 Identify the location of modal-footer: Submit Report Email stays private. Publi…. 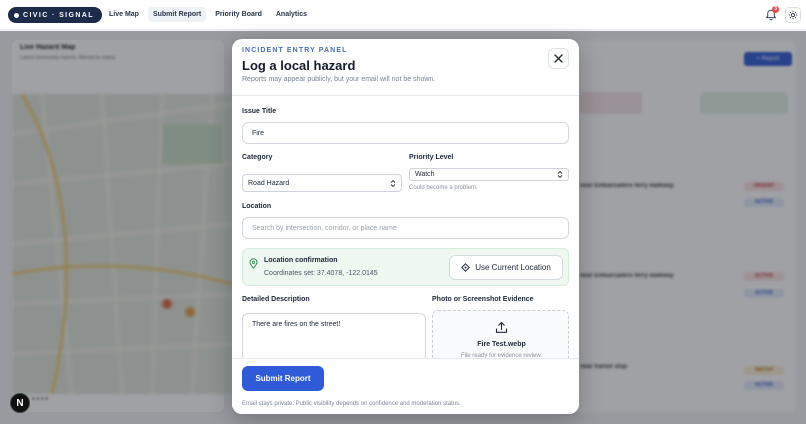
(405, 386).